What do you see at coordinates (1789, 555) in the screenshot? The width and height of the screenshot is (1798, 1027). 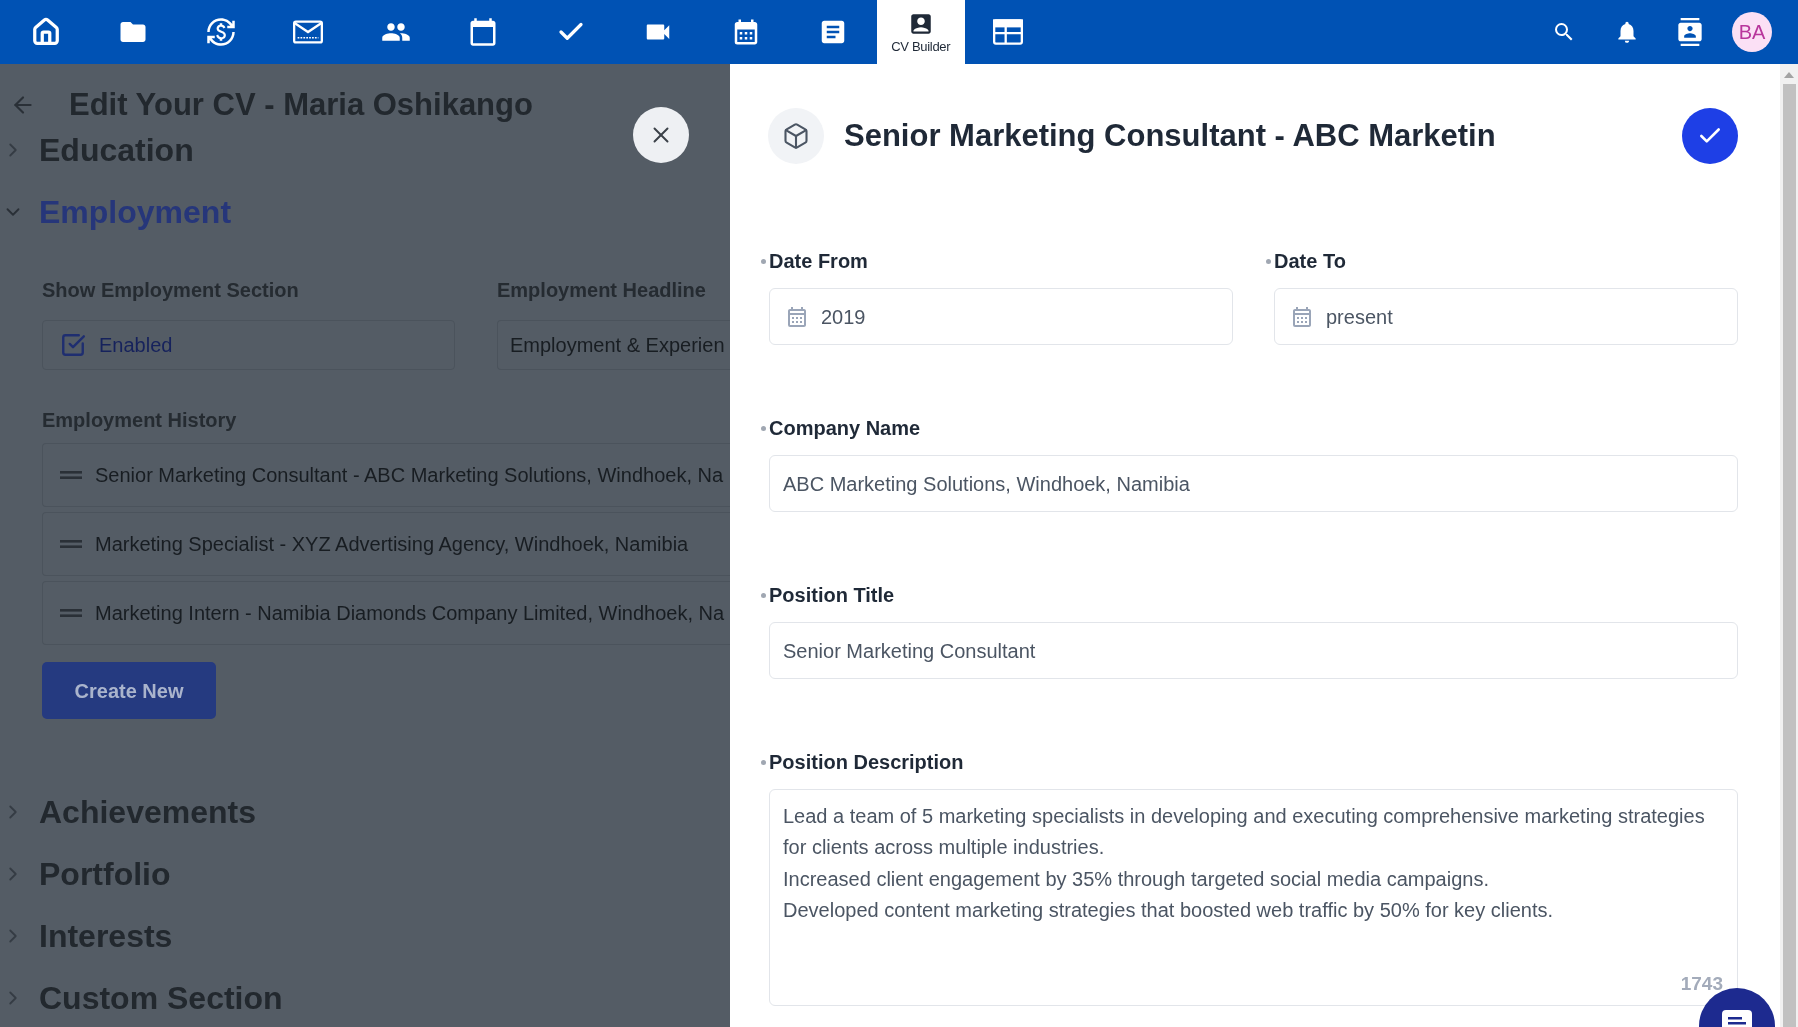 I see `scrollbar-thumb` at bounding box center [1789, 555].